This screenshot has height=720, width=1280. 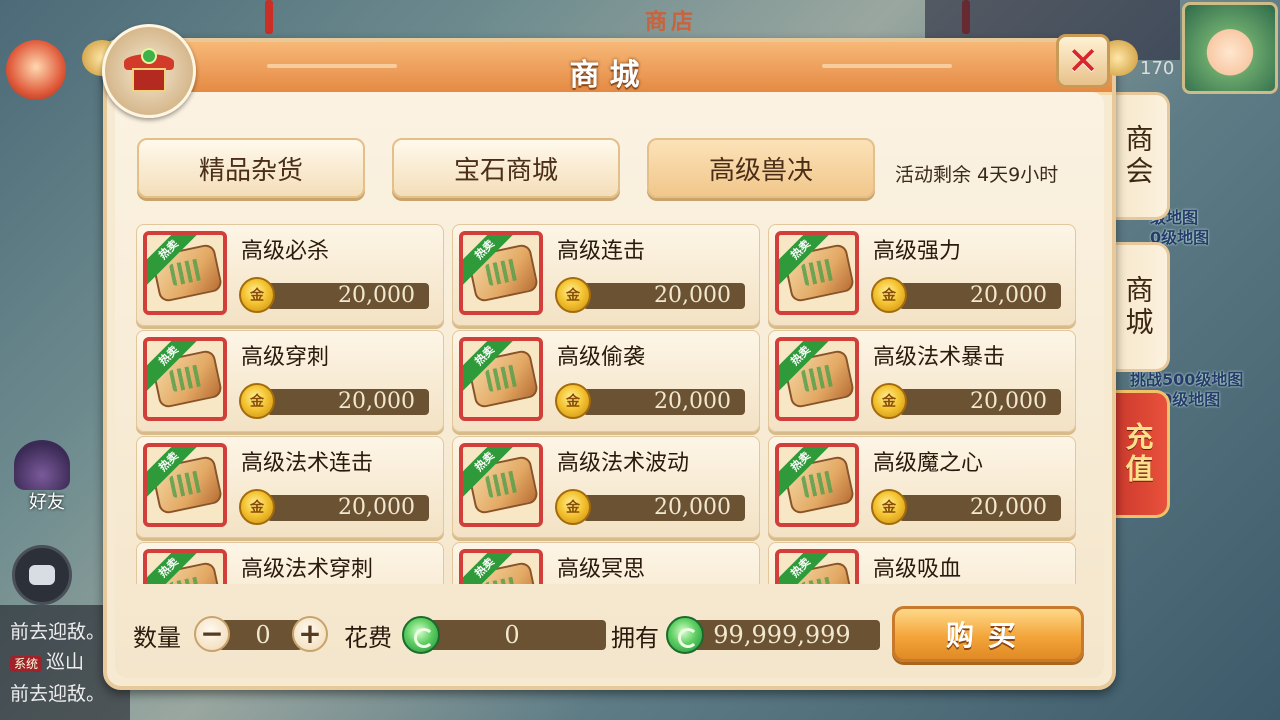 What do you see at coordinates (290, 381) in the screenshot?
I see `item-card: 热卖 高级穿刺金 20,000` at bounding box center [290, 381].